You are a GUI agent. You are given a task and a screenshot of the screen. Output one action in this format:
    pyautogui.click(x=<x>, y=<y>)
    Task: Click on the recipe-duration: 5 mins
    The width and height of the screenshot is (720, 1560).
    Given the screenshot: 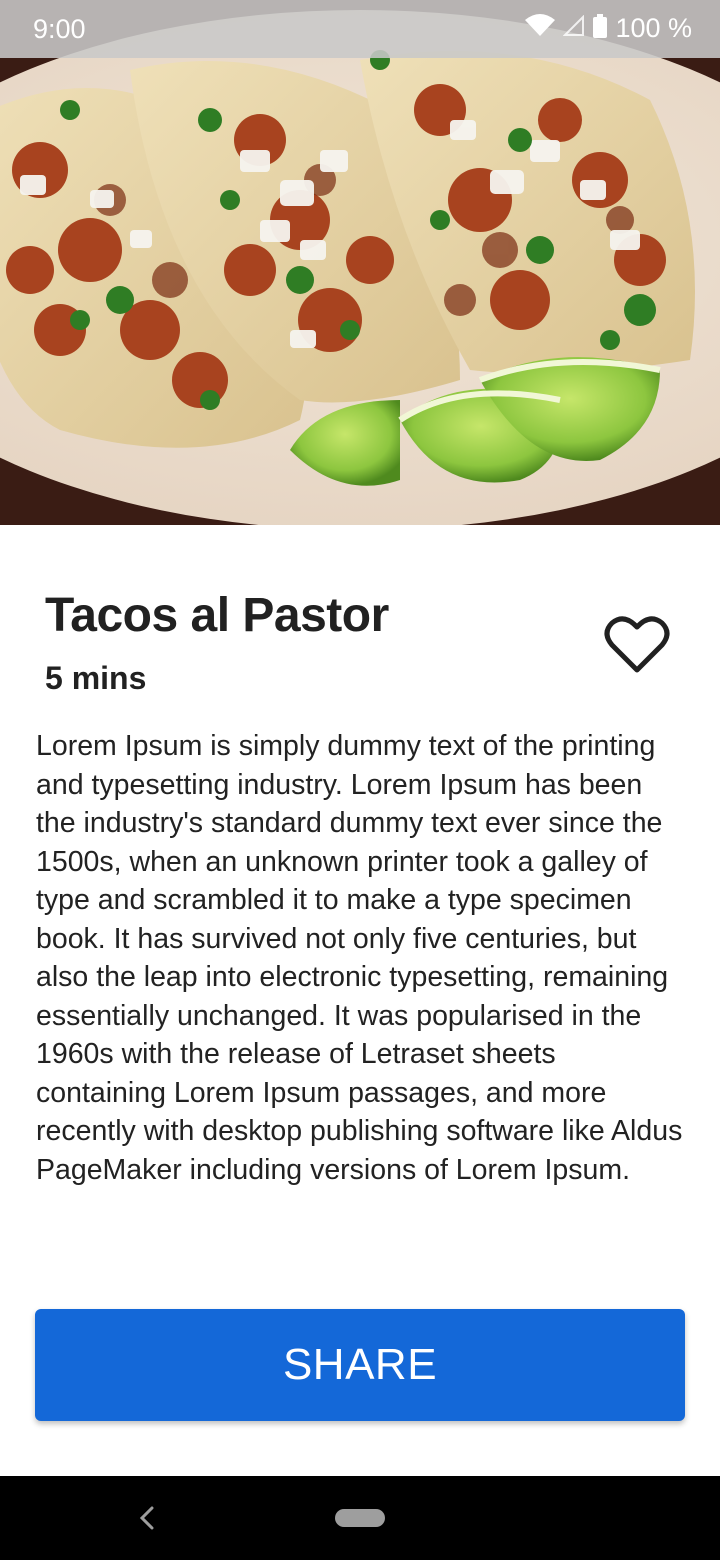 What is the action you would take?
    pyautogui.click(x=96, y=678)
    